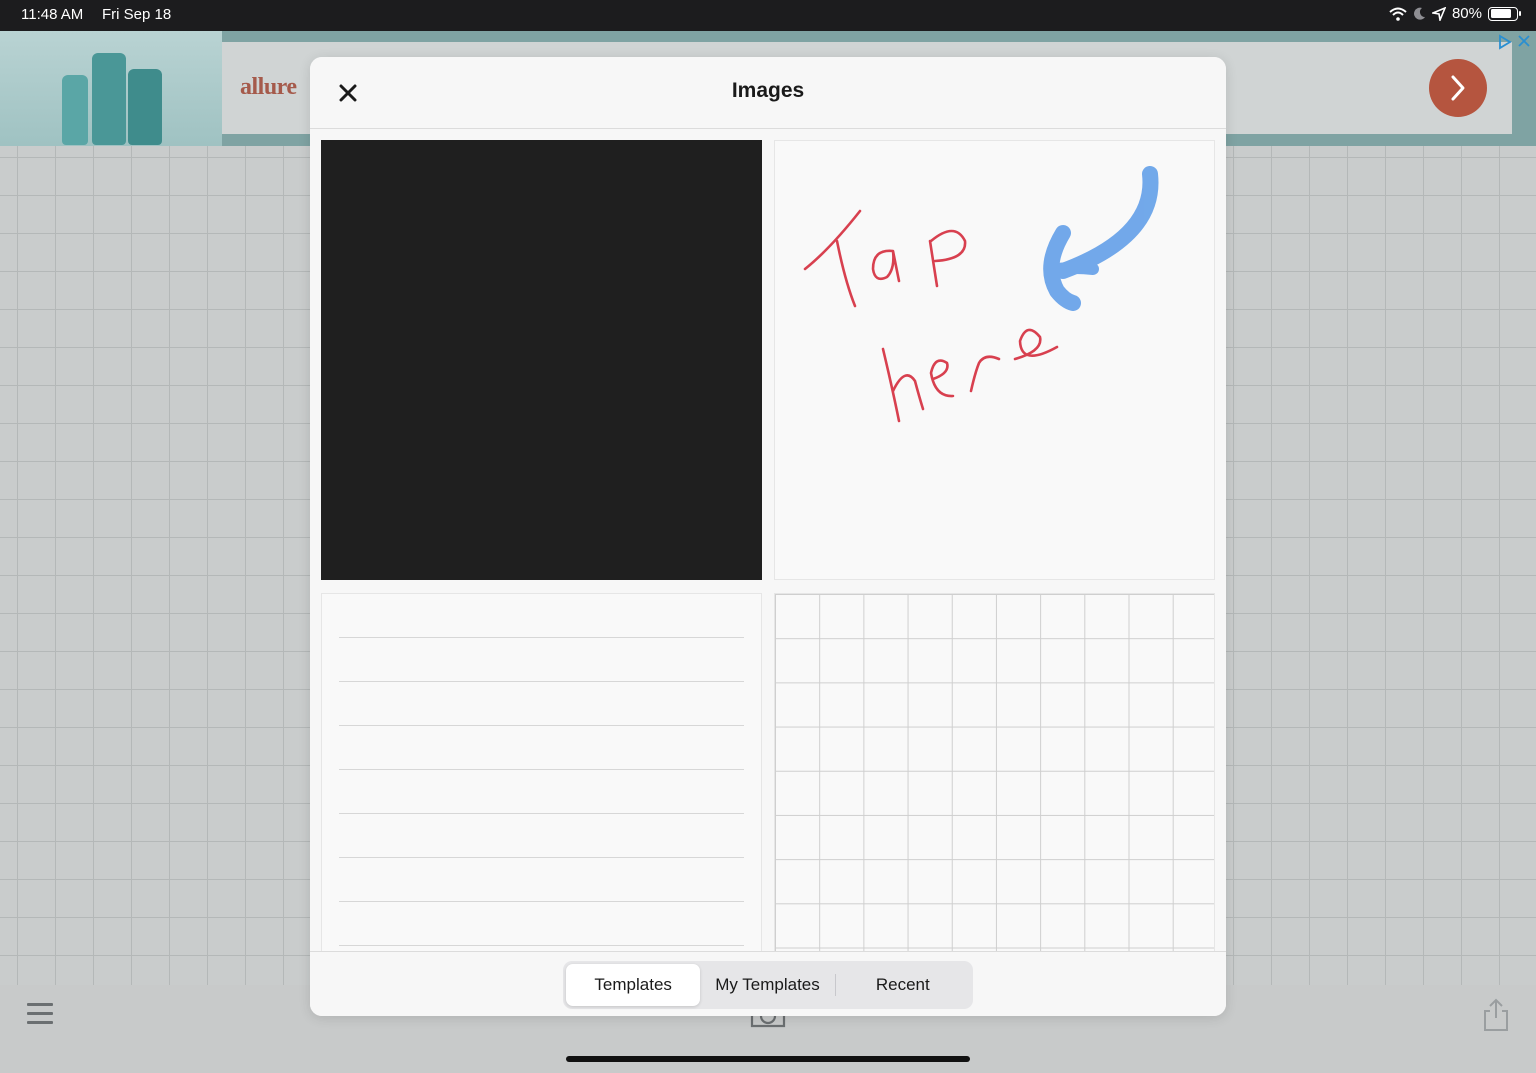  I want to click on template-source-tabs: Templates My Templates Recent, so click(768, 985).